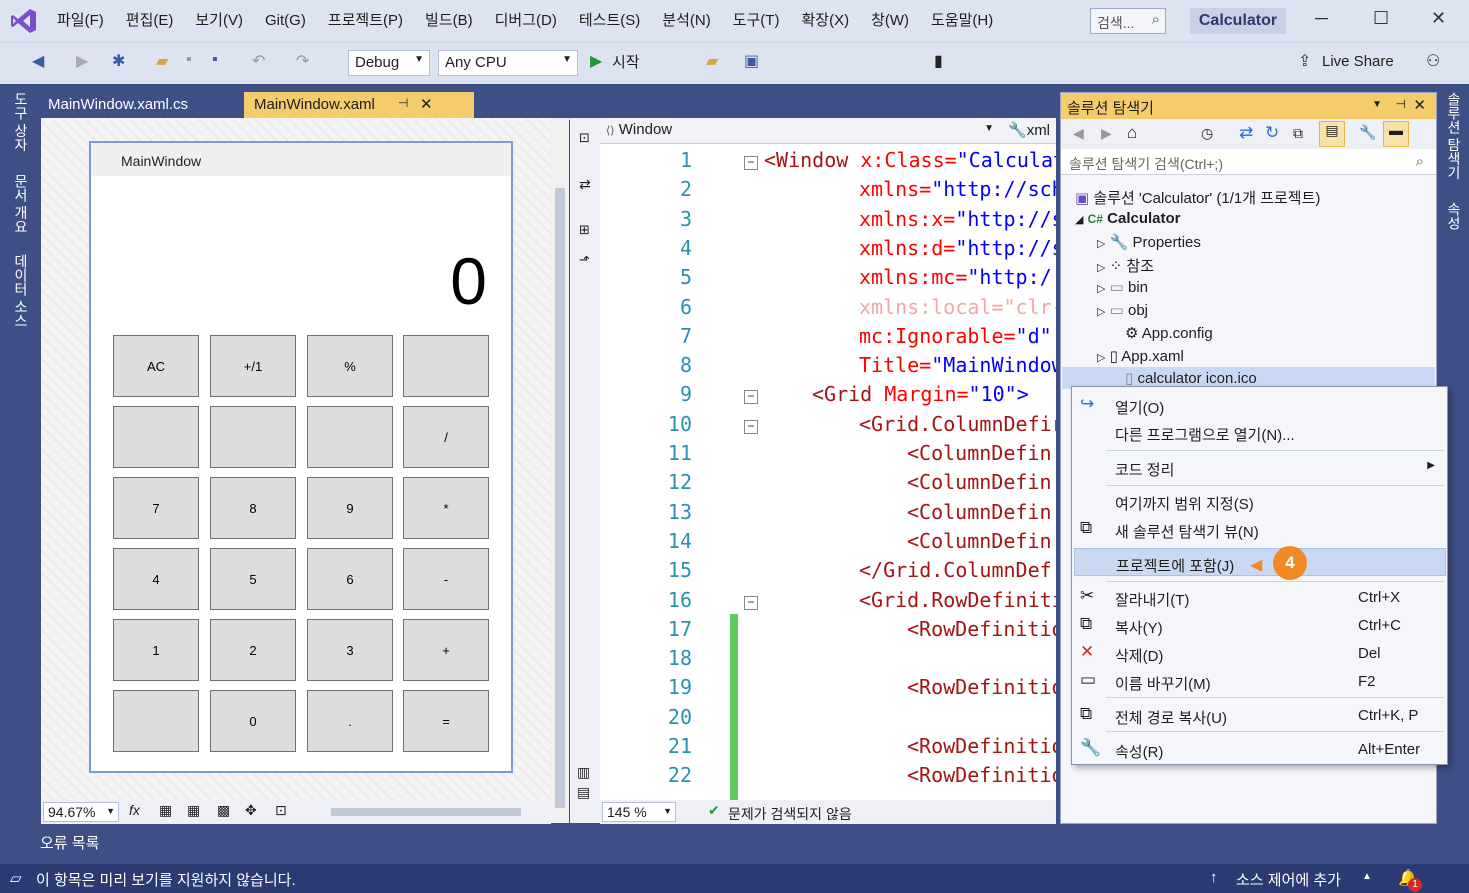  What do you see at coordinates (69, 842) in the screenshot?
I see `error-list-tab: 오류 목록` at bounding box center [69, 842].